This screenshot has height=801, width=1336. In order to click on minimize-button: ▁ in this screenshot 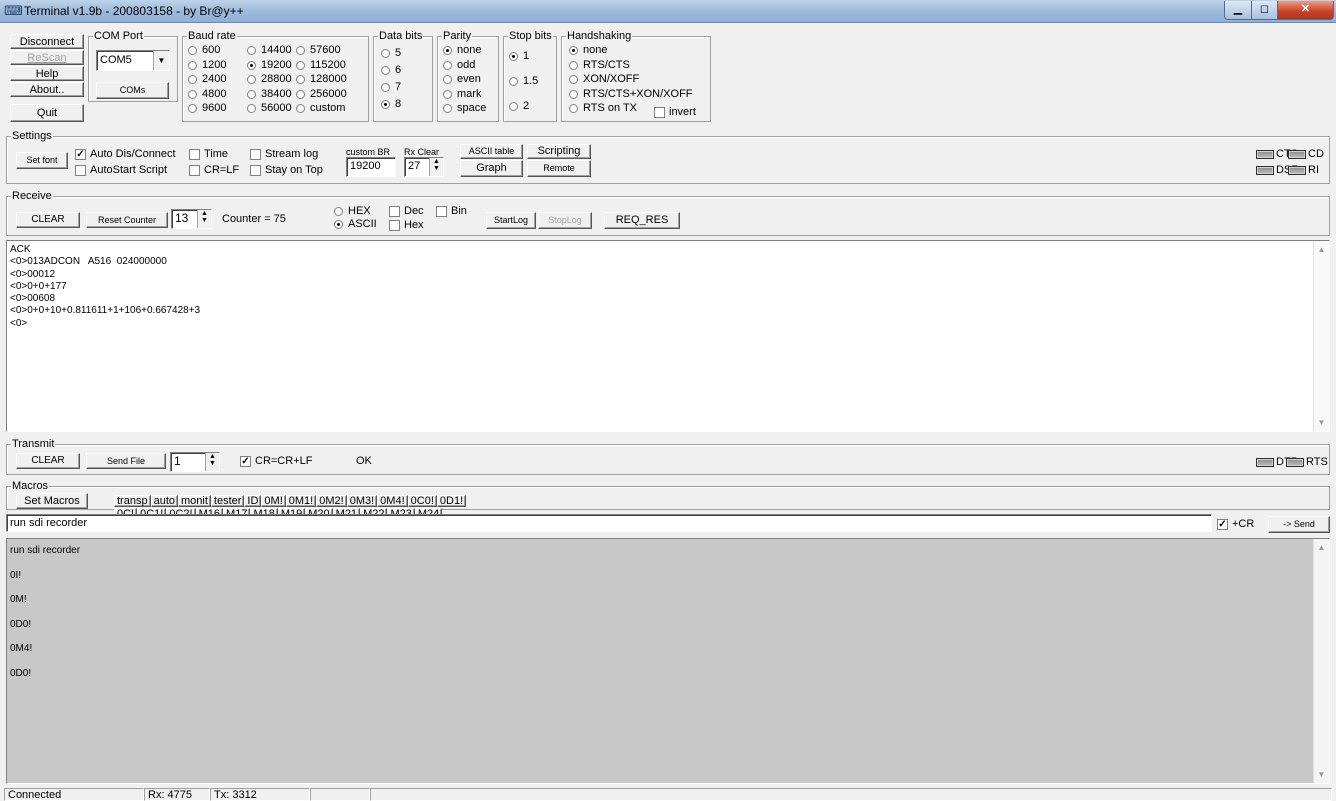, I will do `click(1238, 10)`.